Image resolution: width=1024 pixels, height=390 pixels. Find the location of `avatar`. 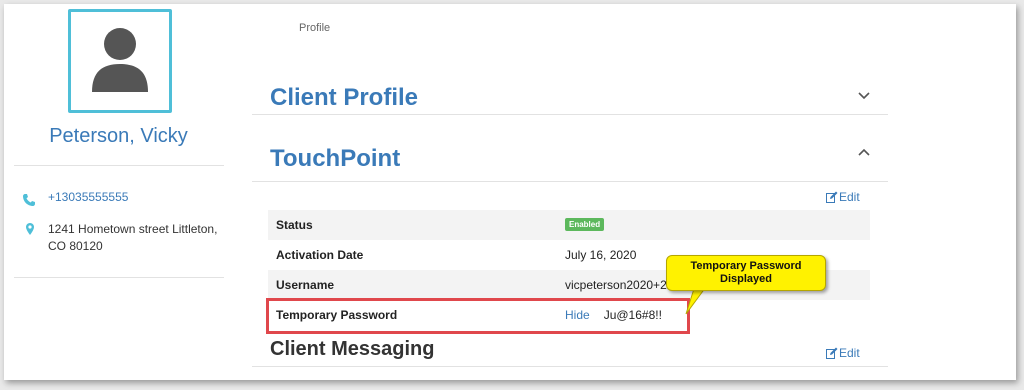

avatar is located at coordinates (120, 61).